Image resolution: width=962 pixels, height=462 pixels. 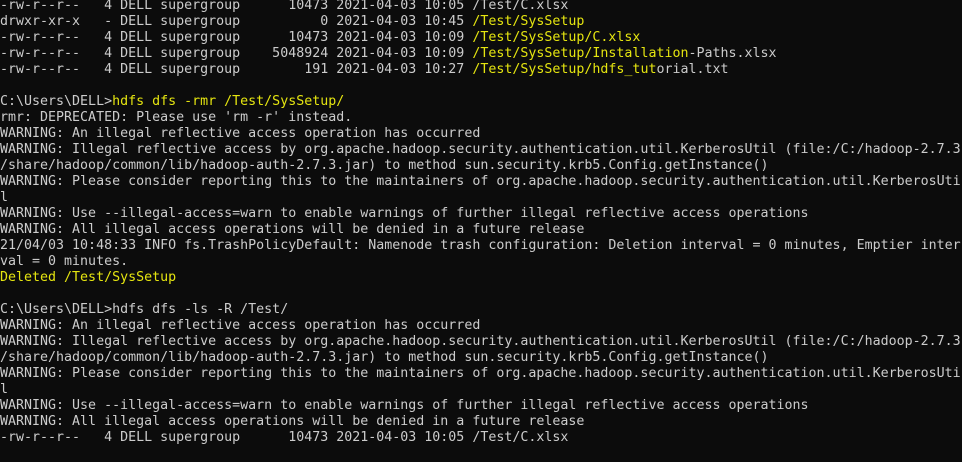 I want to click on highlighted-text: /Test/SysSetup/Installation, so click(x=580, y=53).